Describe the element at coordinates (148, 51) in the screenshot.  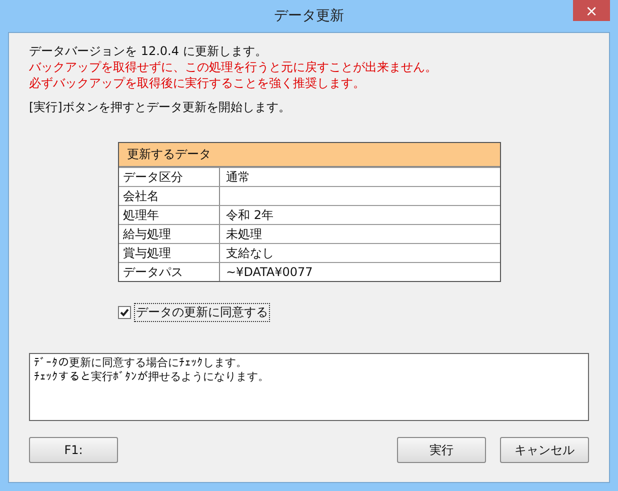
I see `message-text: データバージョンを 12.0.4 に更新します。` at that location.